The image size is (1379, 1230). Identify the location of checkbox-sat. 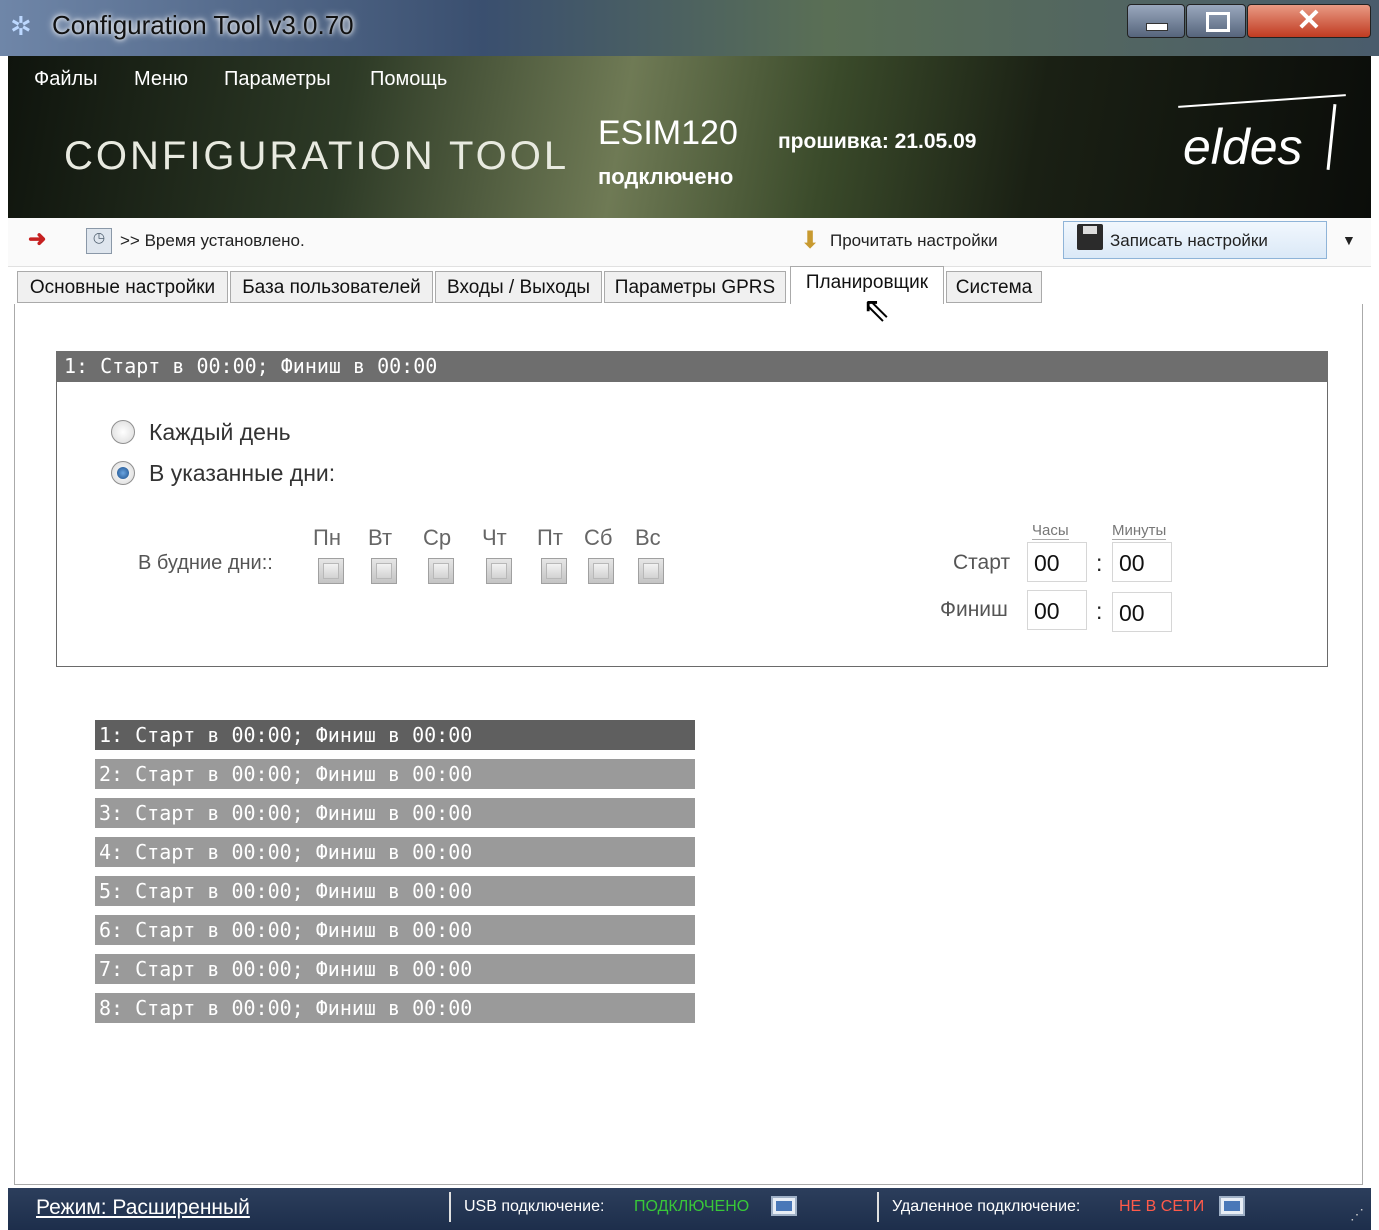
(601, 571).